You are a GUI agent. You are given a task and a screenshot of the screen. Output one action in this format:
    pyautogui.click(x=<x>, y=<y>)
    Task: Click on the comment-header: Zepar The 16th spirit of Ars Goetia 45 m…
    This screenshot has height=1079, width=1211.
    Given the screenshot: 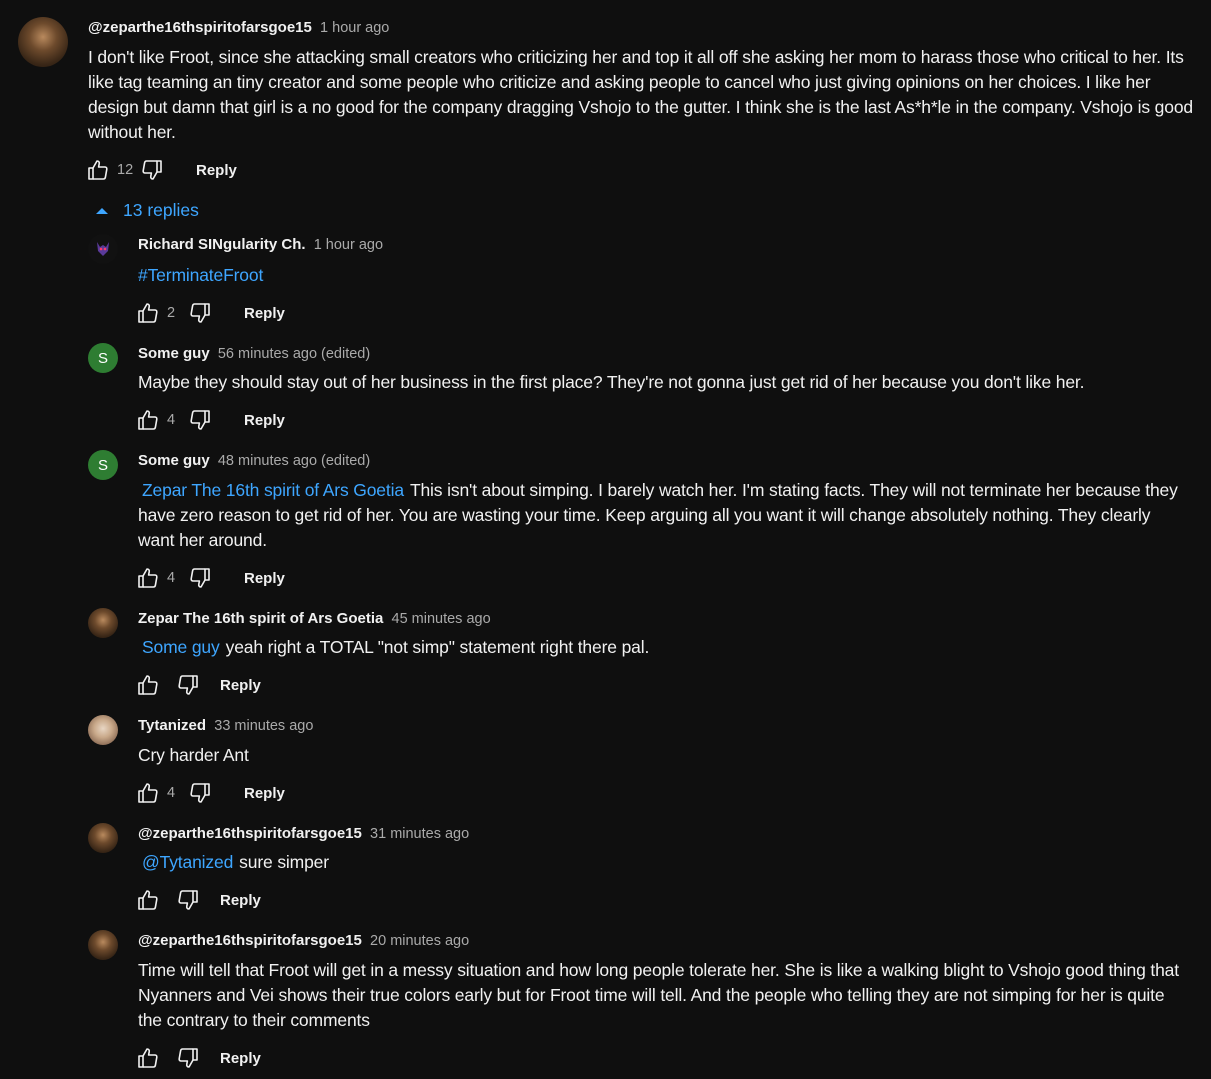 What is the action you would take?
    pyautogui.click(x=314, y=618)
    